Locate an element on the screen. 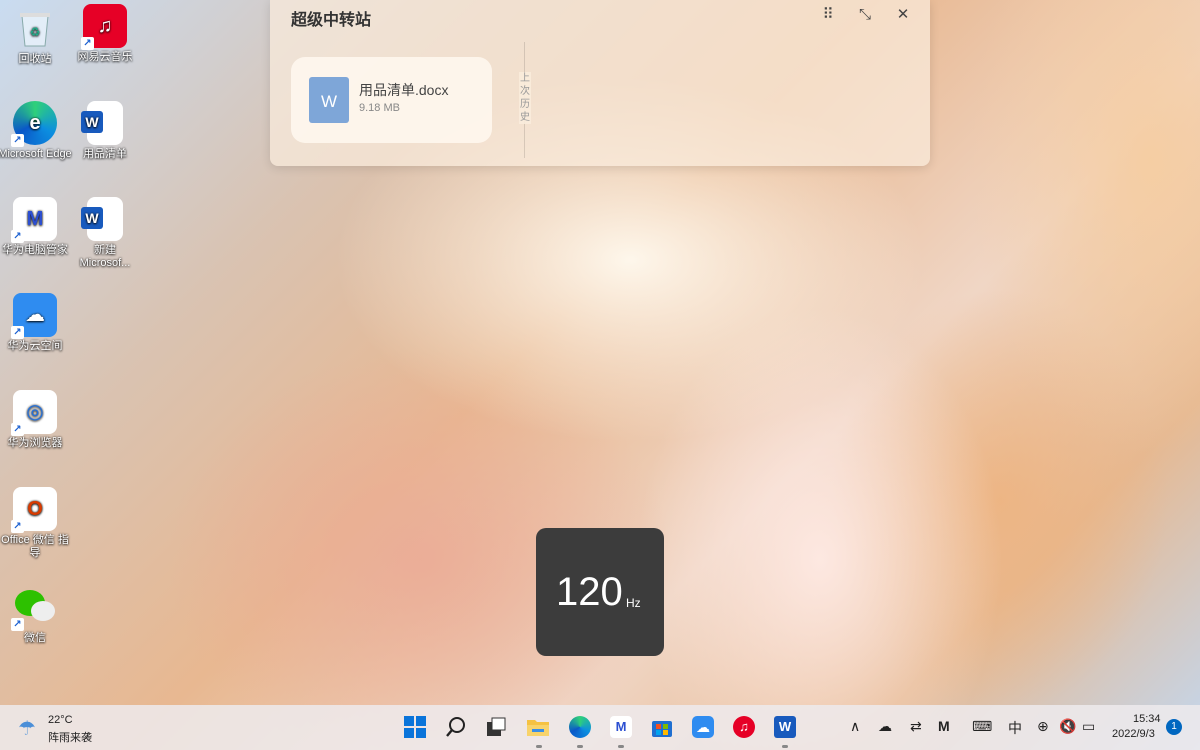  ime-indicator: 中 is located at coordinates (1015, 728).